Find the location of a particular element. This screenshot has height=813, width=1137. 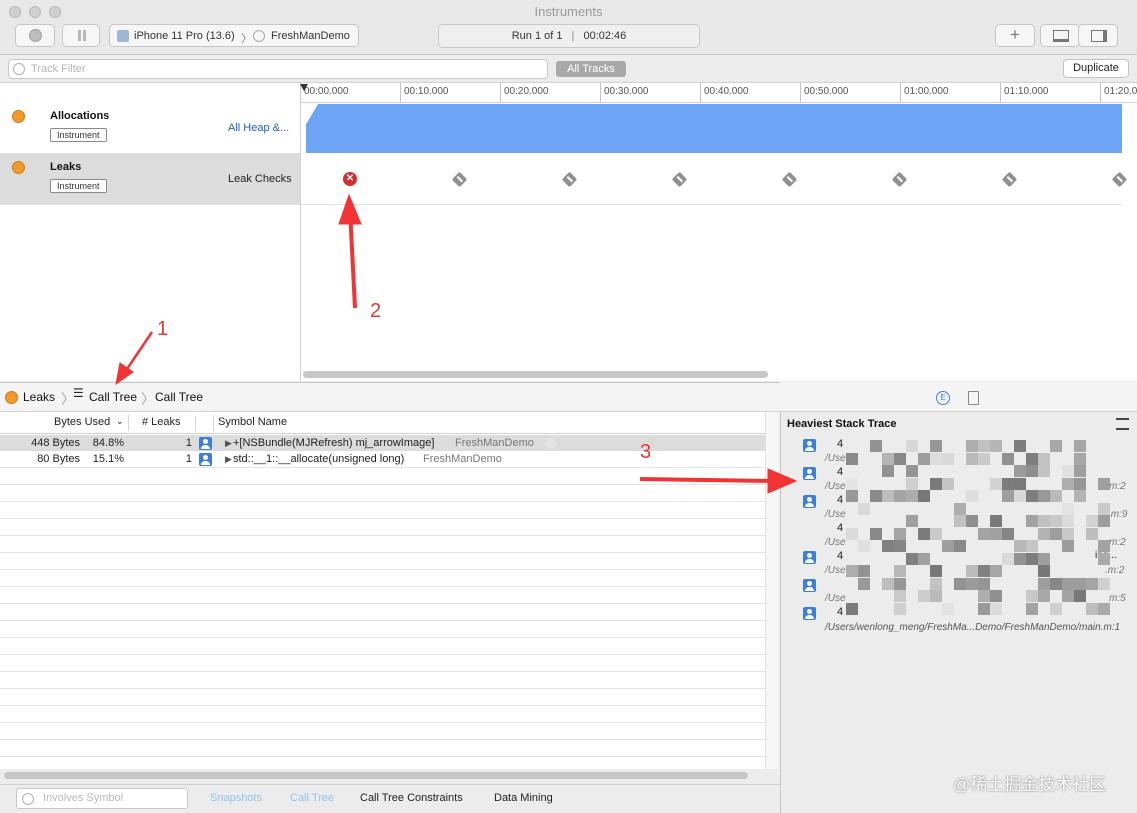

track-detail-label: Leak Checks is located at coordinates (260, 179).